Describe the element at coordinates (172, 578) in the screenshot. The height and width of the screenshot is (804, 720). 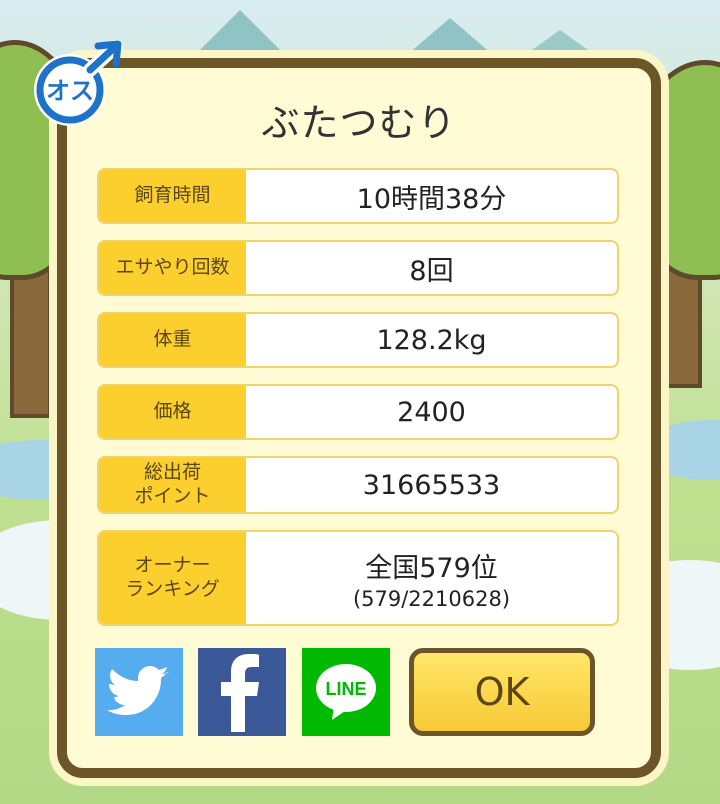
I see `stat-label: オーナー ランキング` at that location.